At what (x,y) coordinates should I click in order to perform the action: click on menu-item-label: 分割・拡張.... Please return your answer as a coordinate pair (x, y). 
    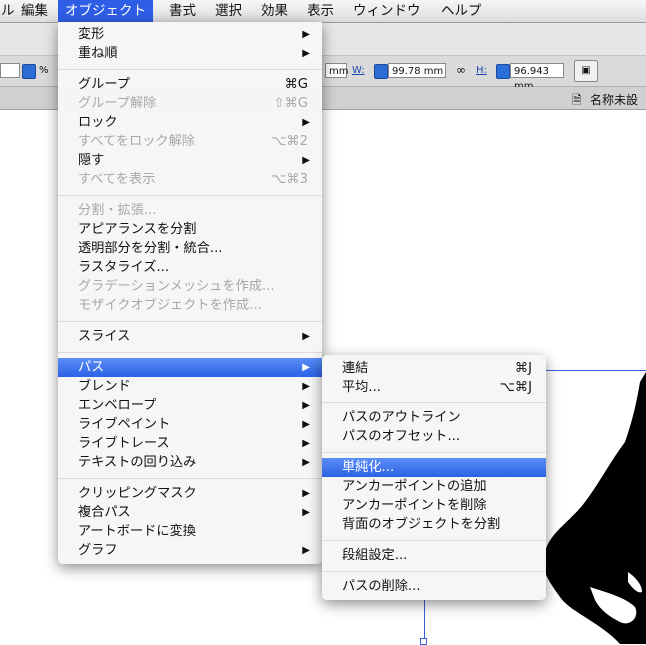
    Looking at the image, I should click on (117, 210).